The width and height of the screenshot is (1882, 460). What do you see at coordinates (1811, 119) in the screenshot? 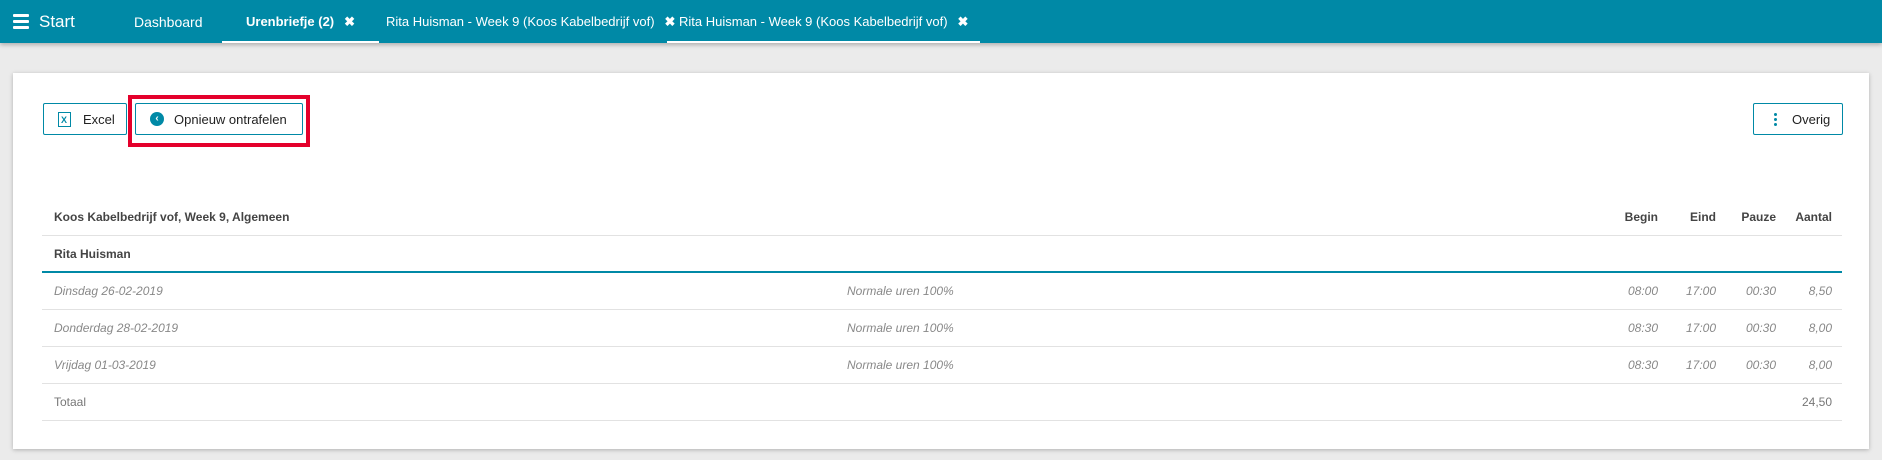
I see `more-button-label: Overig` at bounding box center [1811, 119].